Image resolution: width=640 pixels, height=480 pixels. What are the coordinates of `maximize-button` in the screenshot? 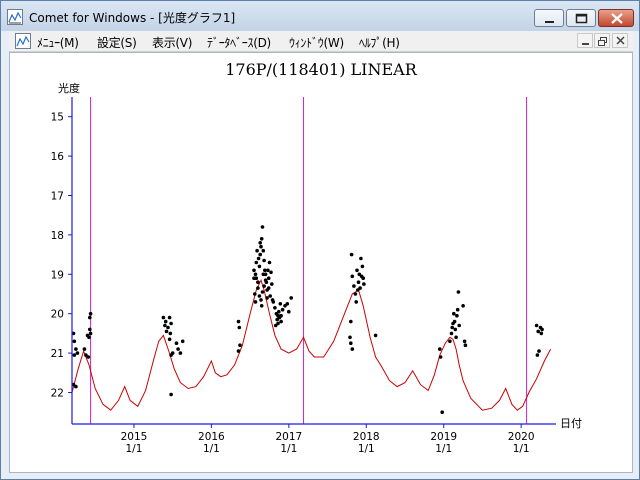 It's located at (581, 18).